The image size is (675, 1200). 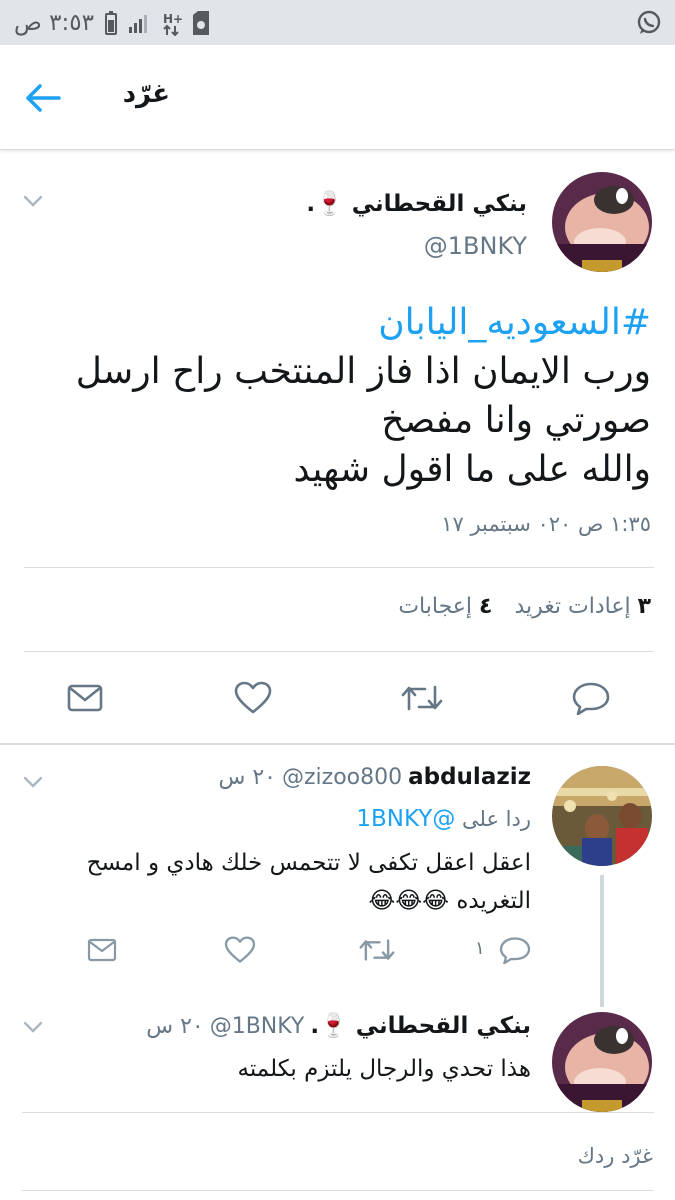 I want to click on reply-retweet-button, so click(x=377, y=950).